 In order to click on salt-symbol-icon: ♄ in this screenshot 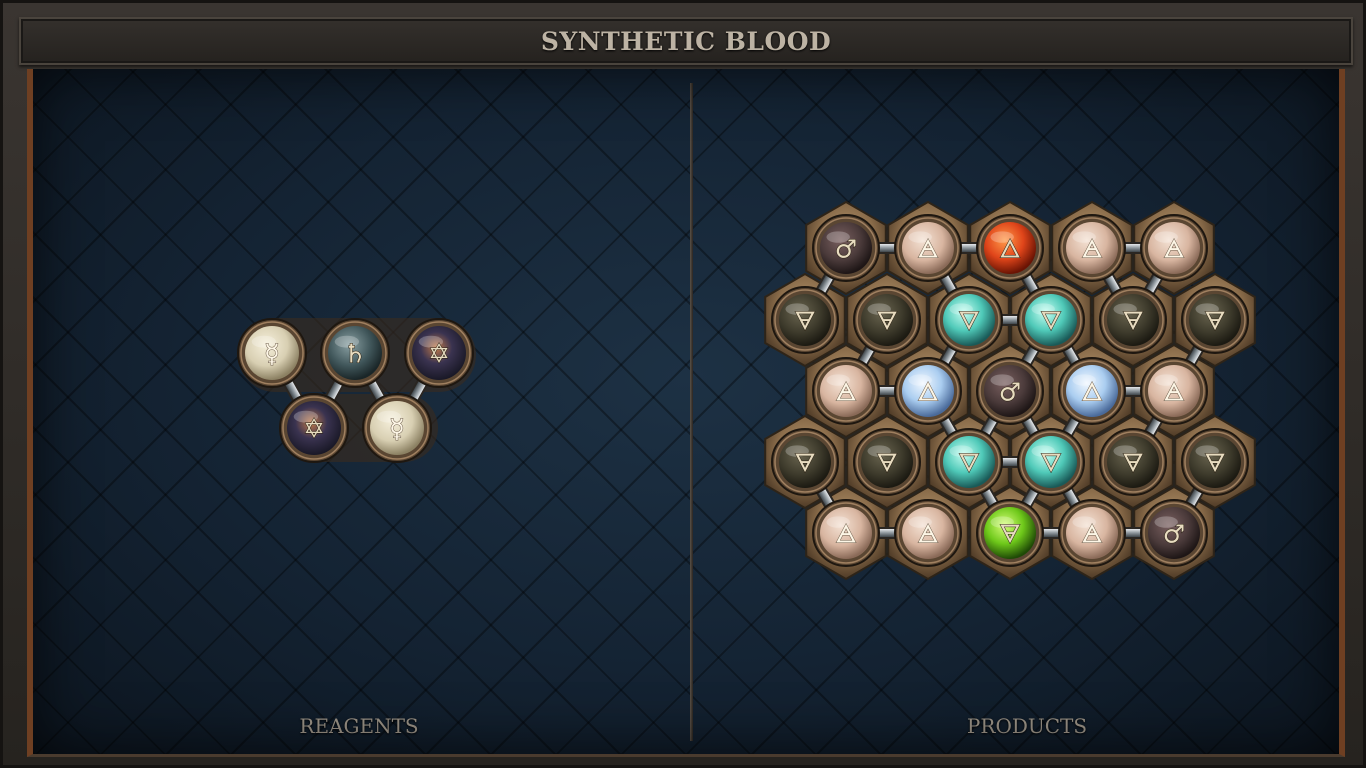, I will do `click(354, 355)`.